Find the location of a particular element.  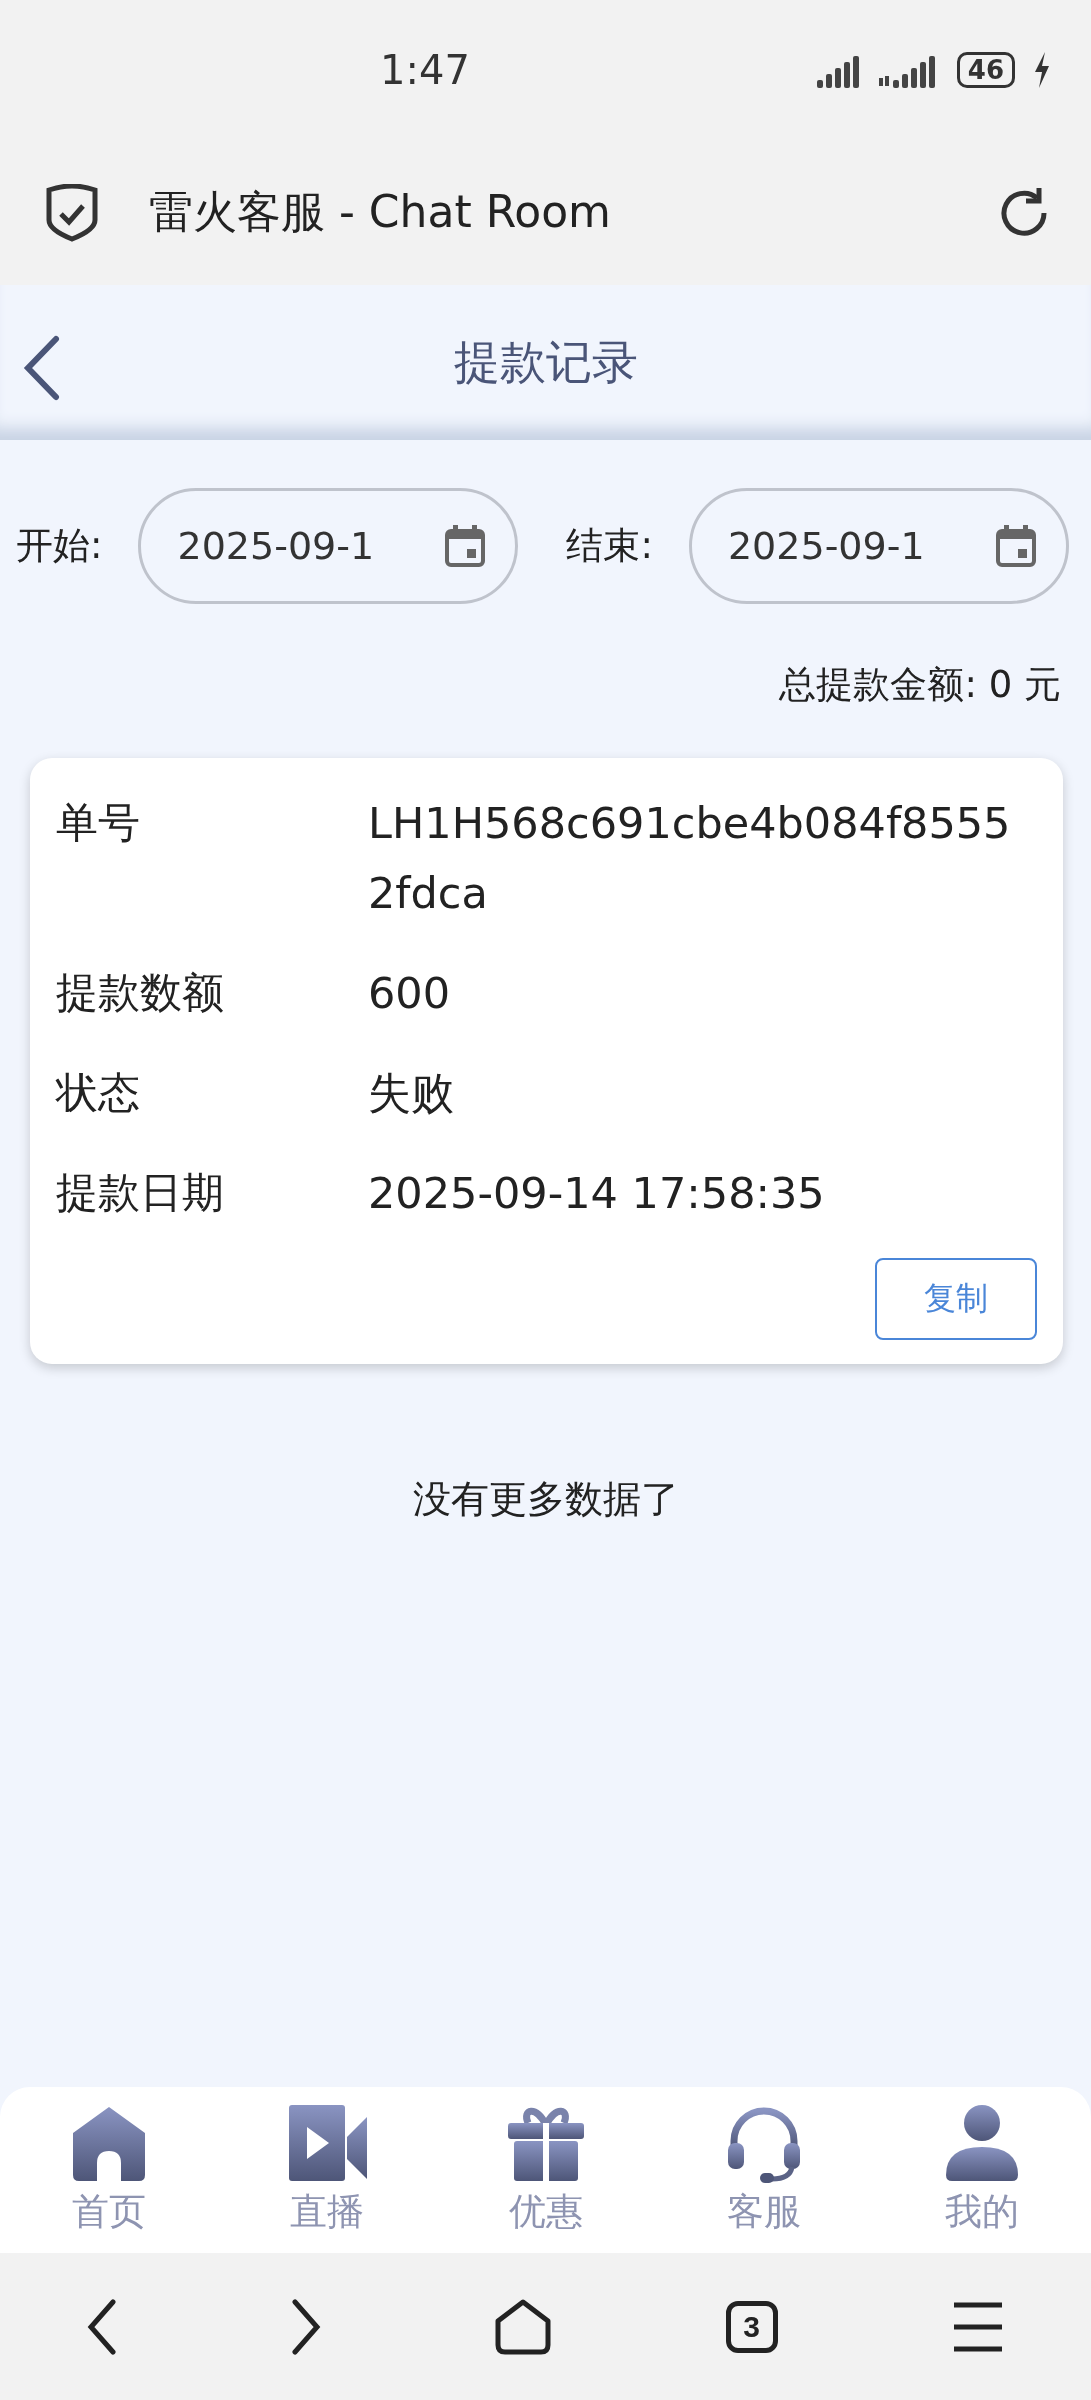

tab: 首页 is located at coordinates (109, 2170).